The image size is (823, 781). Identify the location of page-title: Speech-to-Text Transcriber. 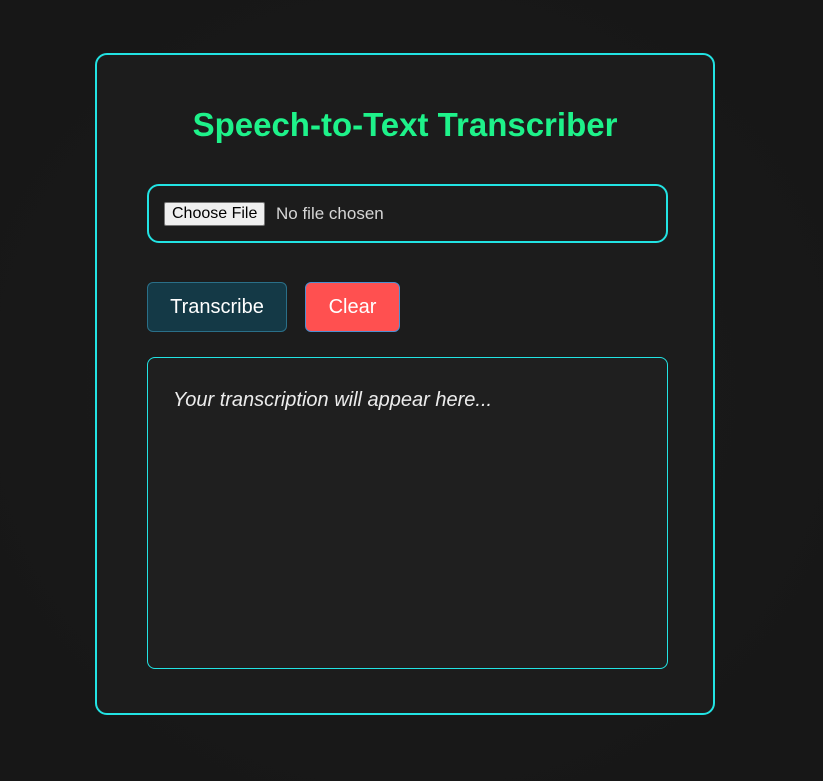
(405, 124).